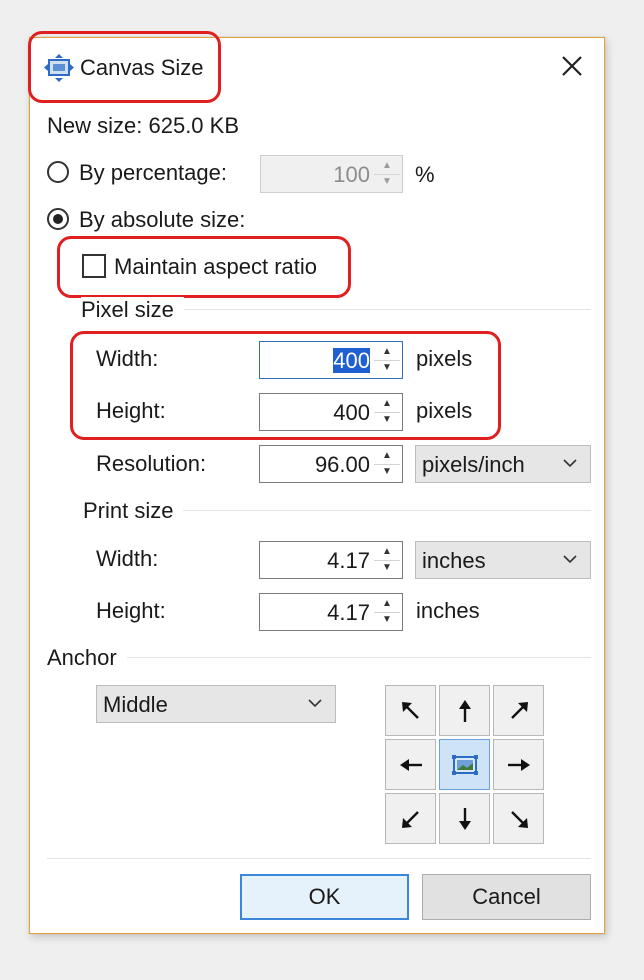  Describe the element at coordinates (133, 511) in the screenshot. I see `print-size-header: Print size` at that location.